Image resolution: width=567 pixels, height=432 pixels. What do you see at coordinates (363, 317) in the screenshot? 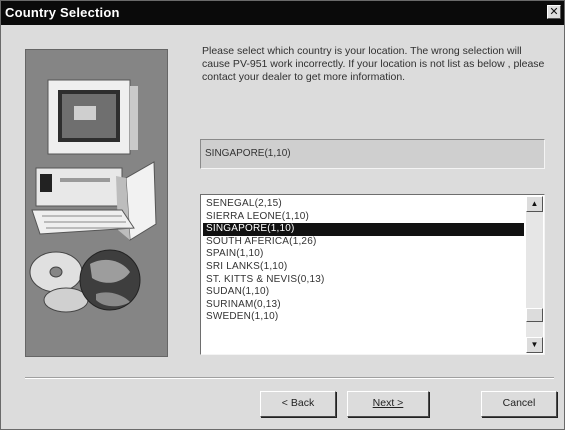
I see `list-item: SWEDEN(1,10)` at bounding box center [363, 317].